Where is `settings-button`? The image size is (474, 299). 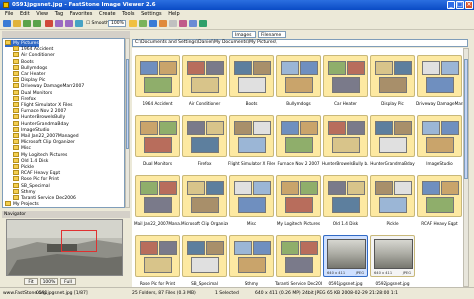
settings-button is located at coordinates (193, 23).